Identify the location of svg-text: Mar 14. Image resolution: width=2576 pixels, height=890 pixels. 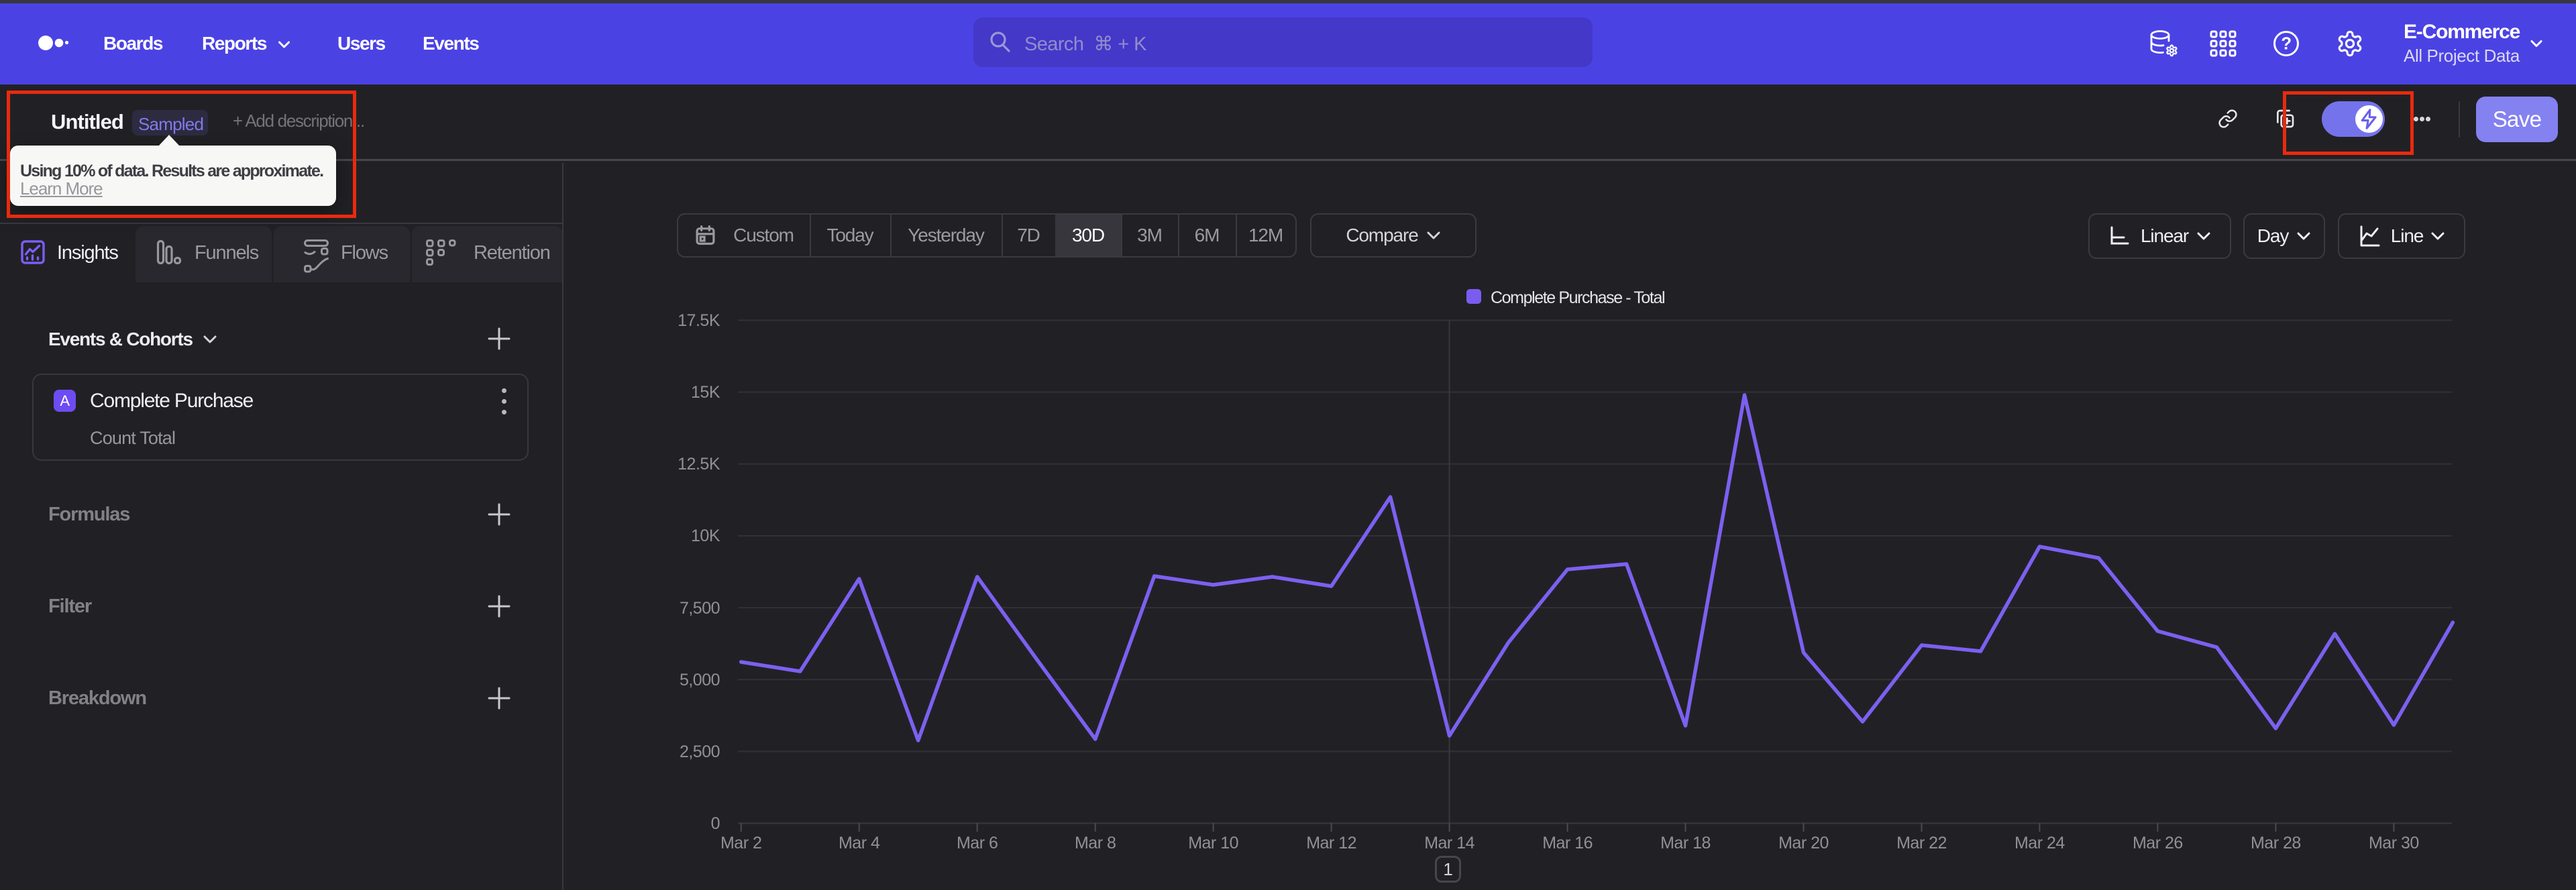
(1449, 843).